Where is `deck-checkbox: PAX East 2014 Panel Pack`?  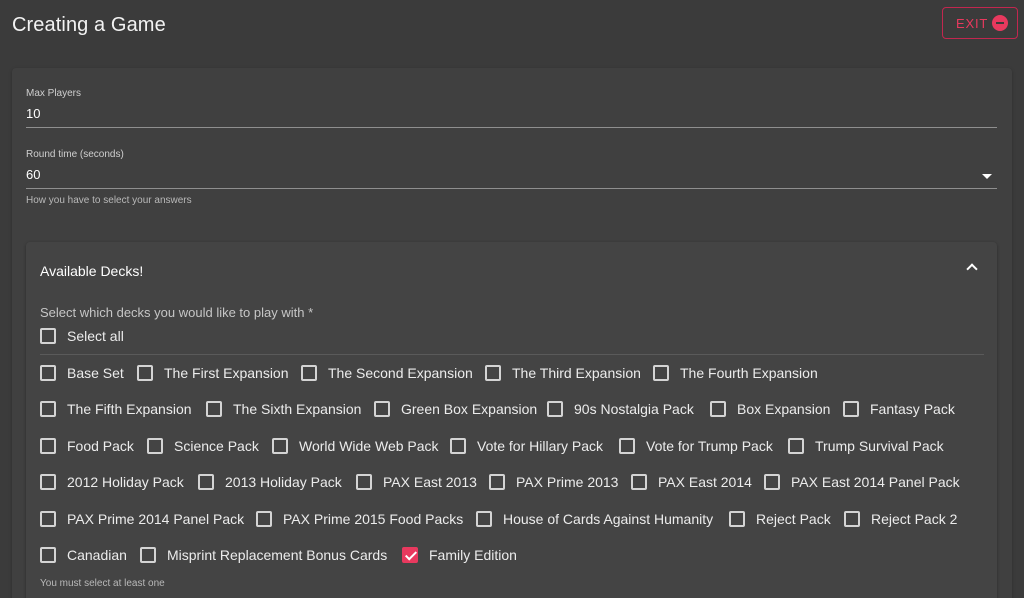 deck-checkbox: PAX East 2014 Panel Pack is located at coordinates (862, 482).